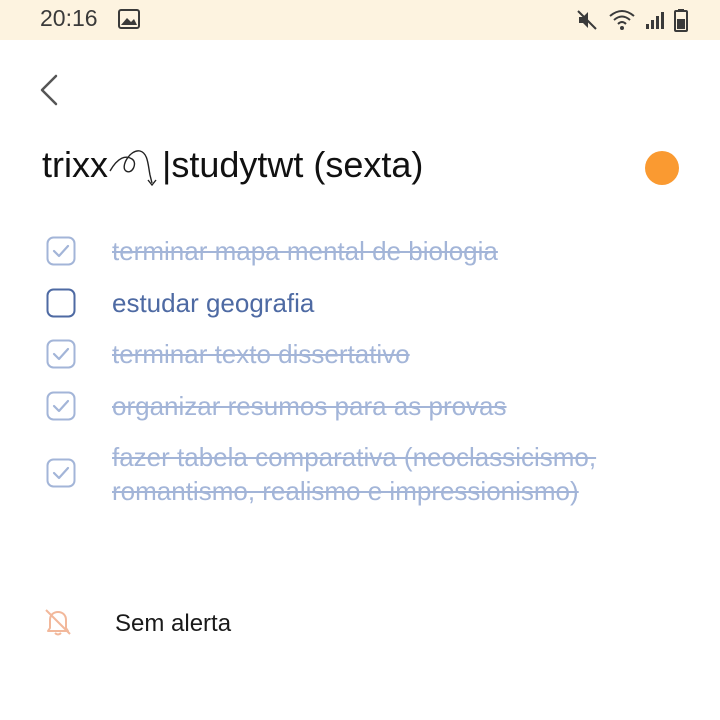  Describe the element at coordinates (397, 354) in the screenshot. I see `checklist-item-text: terminar texto dissertativo` at that location.